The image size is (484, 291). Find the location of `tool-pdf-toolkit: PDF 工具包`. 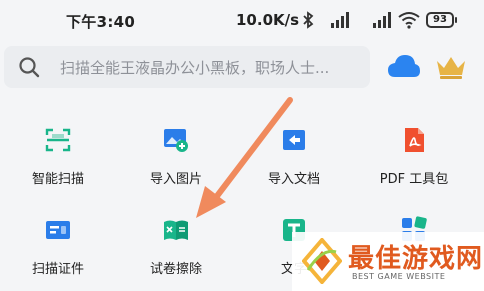

tool-pdf-toolkit: PDF 工具包 is located at coordinates (412, 158).